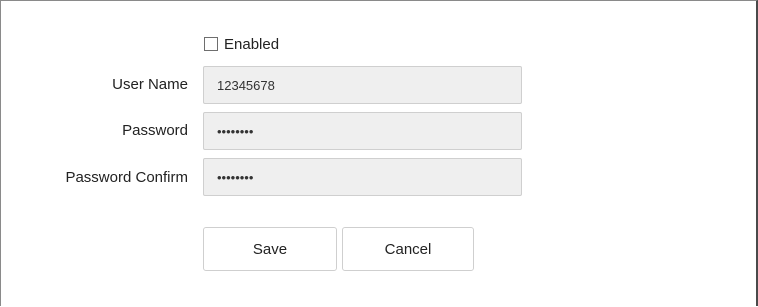 The width and height of the screenshot is (758, 307). Describe the element at coordinates (362, 131) in the screenshot. I see `password-input` at that location.